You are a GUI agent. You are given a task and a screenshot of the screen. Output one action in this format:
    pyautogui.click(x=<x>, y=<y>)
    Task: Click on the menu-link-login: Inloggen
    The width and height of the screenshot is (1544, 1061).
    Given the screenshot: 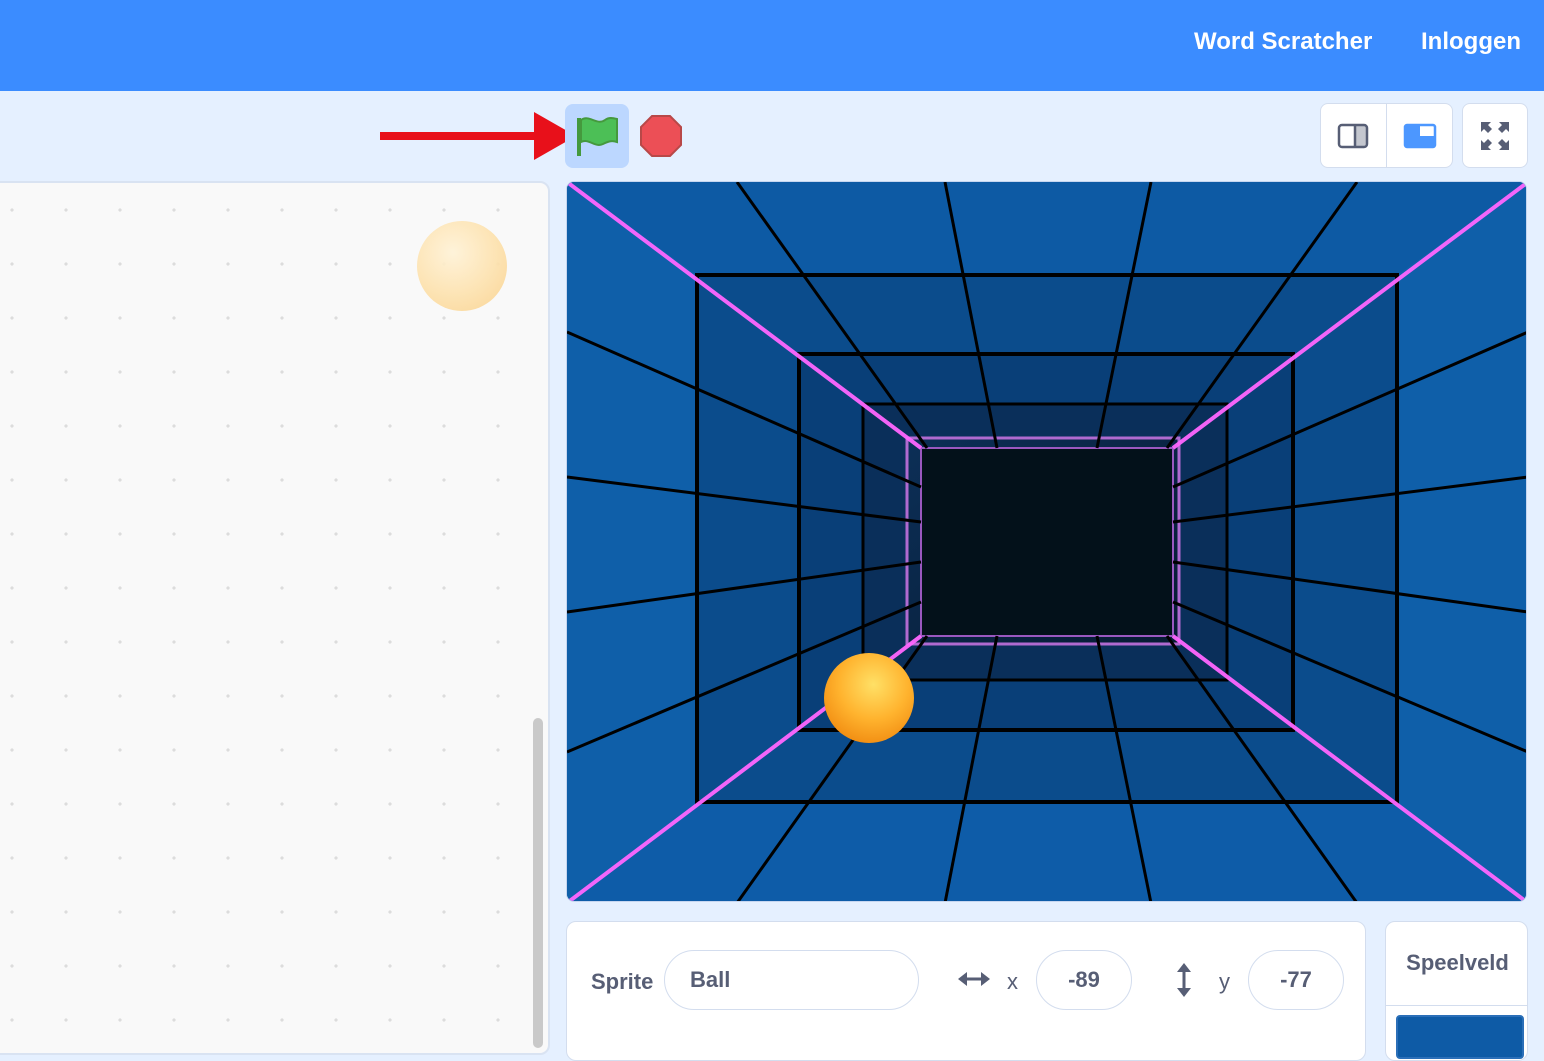 What is the action you would take?
    pyautogui.click(x=1471, y=42)
    